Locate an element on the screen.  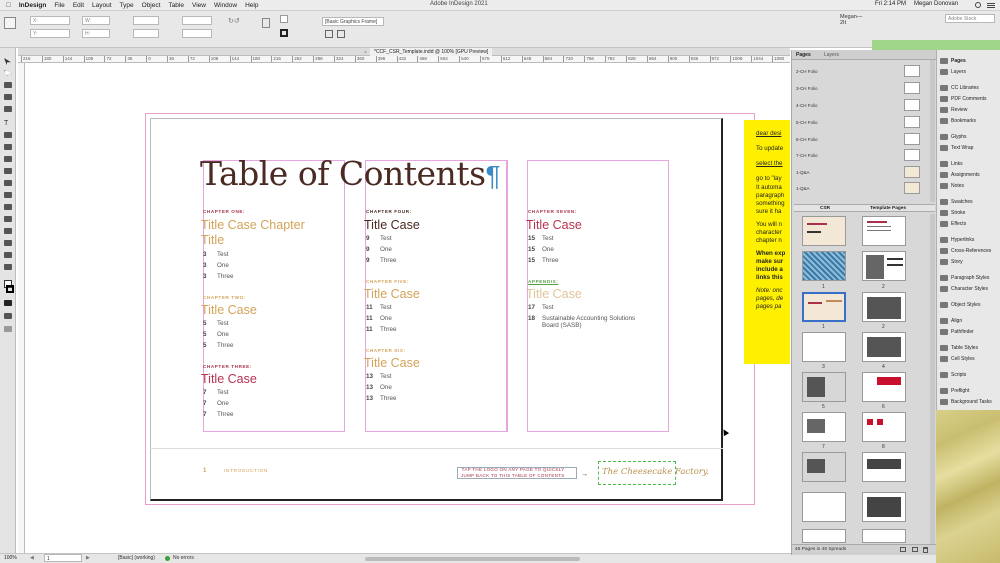
note-tool-icon is located at coordinates (8, 231).